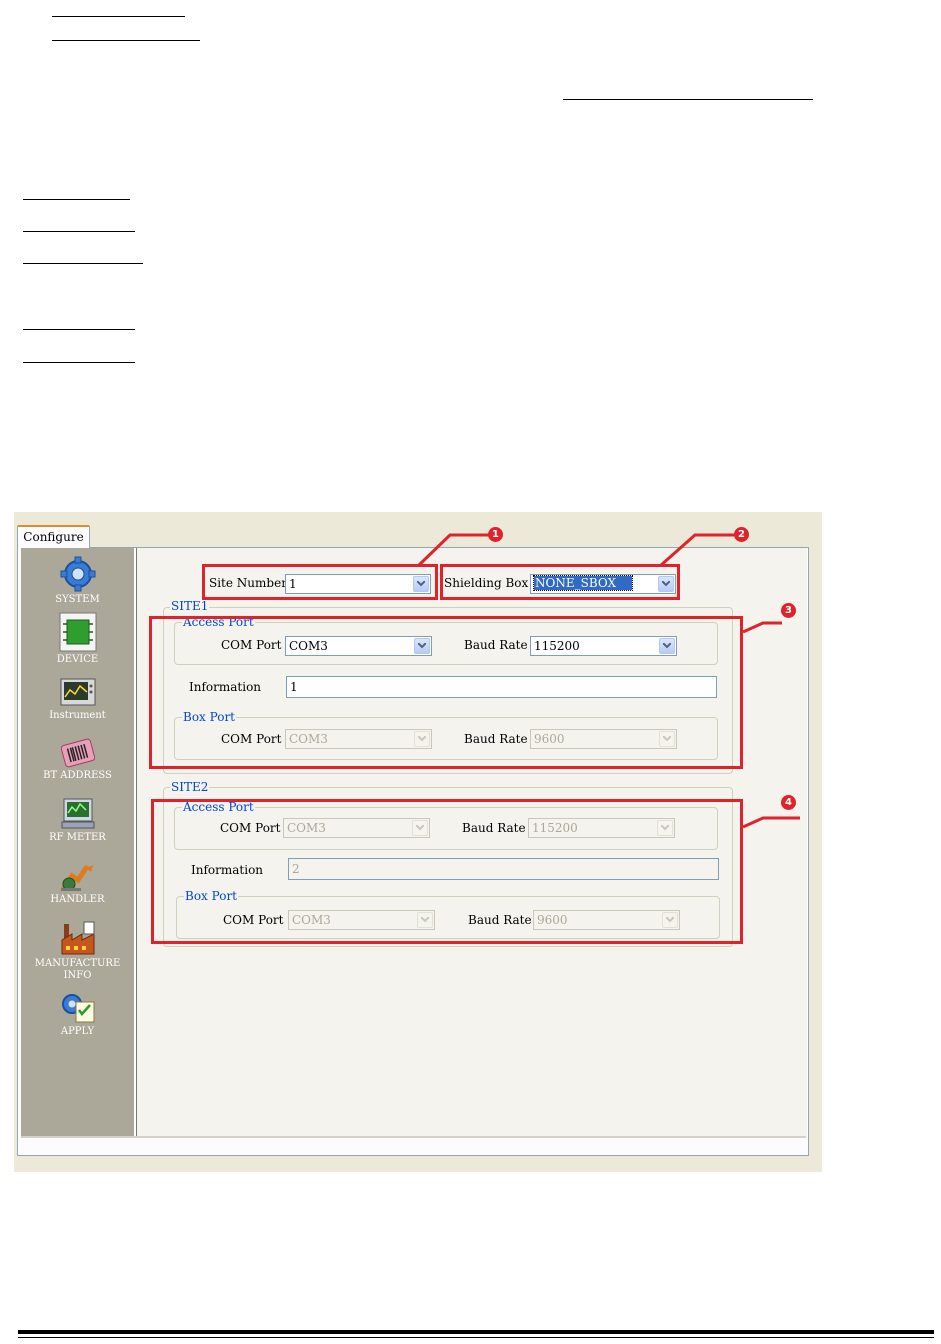  I want to click on callout-marker-2: 2, so click(741, 534).